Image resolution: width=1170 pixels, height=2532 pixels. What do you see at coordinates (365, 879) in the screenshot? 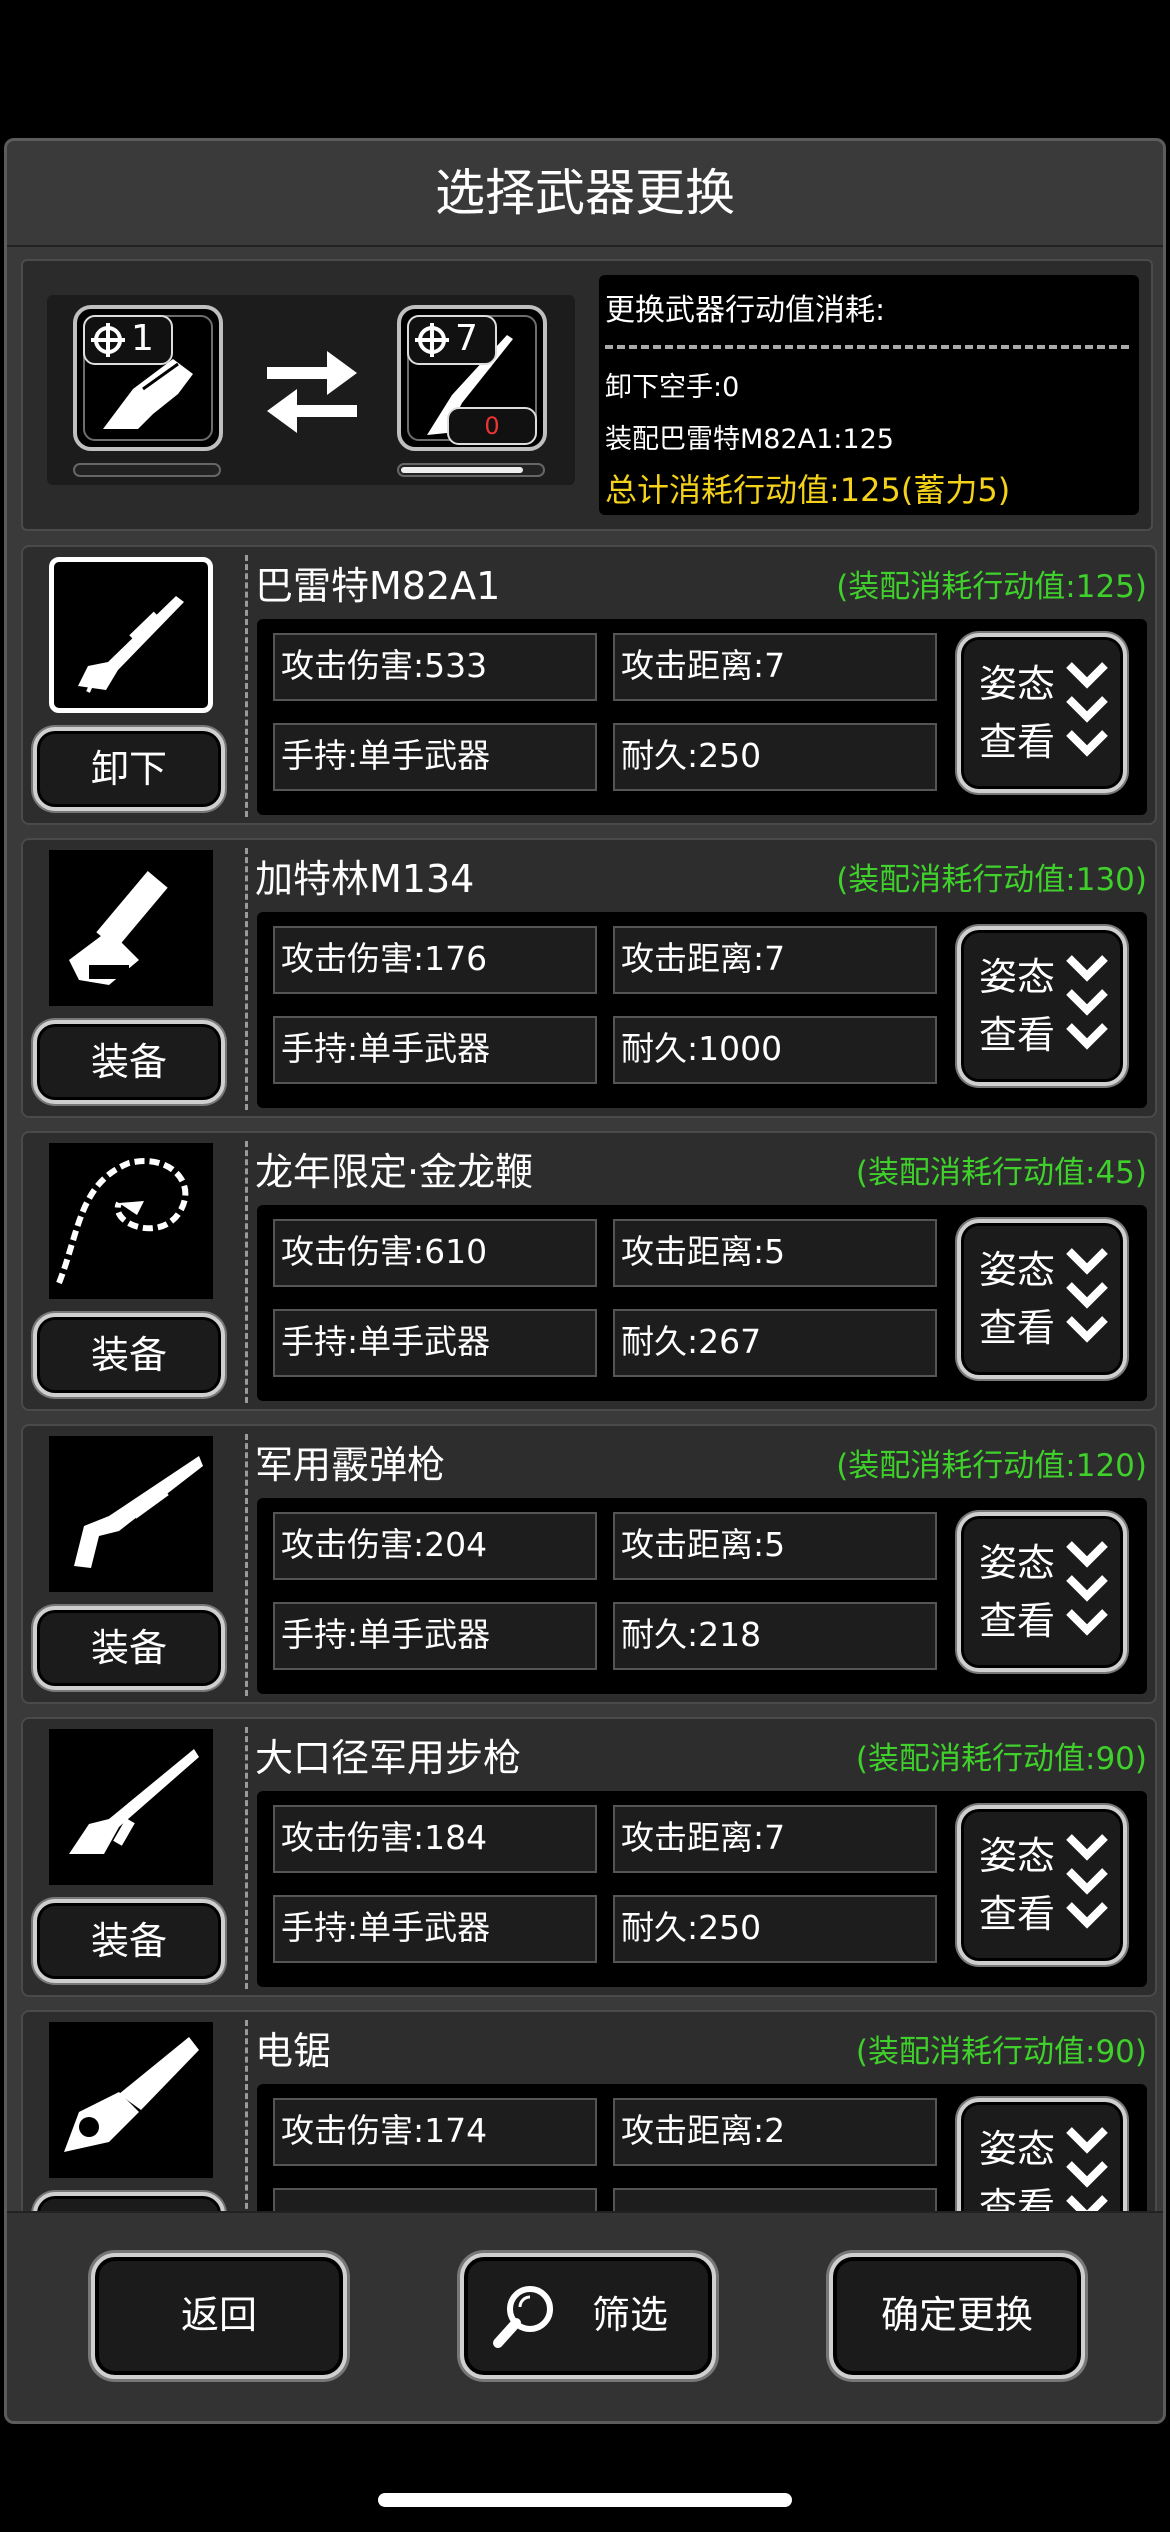
I see `weapon-name: 加特林M134` at bounding box center [365, 879].